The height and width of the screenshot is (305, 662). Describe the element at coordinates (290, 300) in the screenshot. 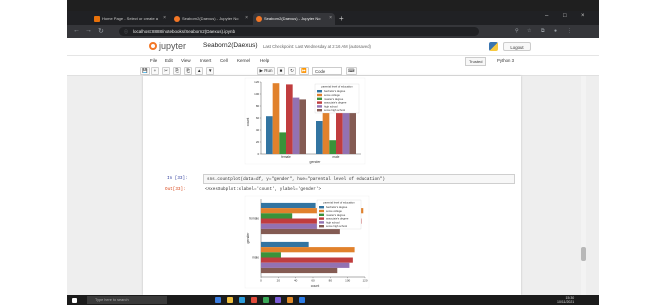

I see `folder-icon` at that location.